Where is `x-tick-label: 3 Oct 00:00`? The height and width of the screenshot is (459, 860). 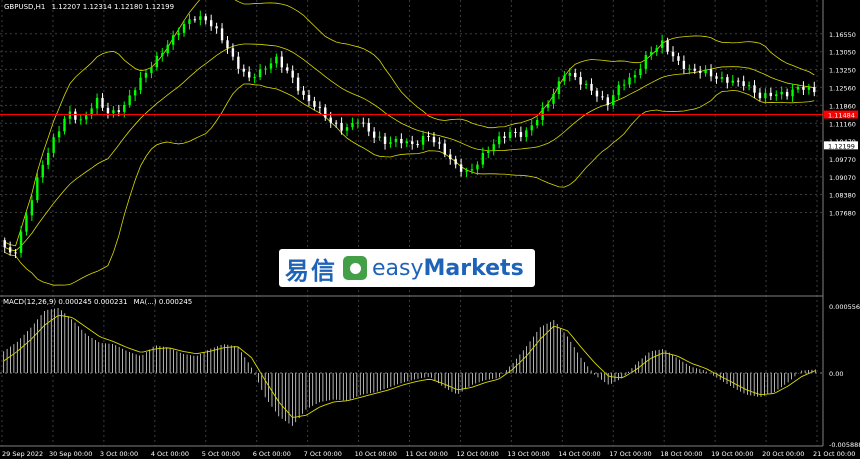 x-tick-label: 3 Oct 00:00 is located at coordinates (119, 454).